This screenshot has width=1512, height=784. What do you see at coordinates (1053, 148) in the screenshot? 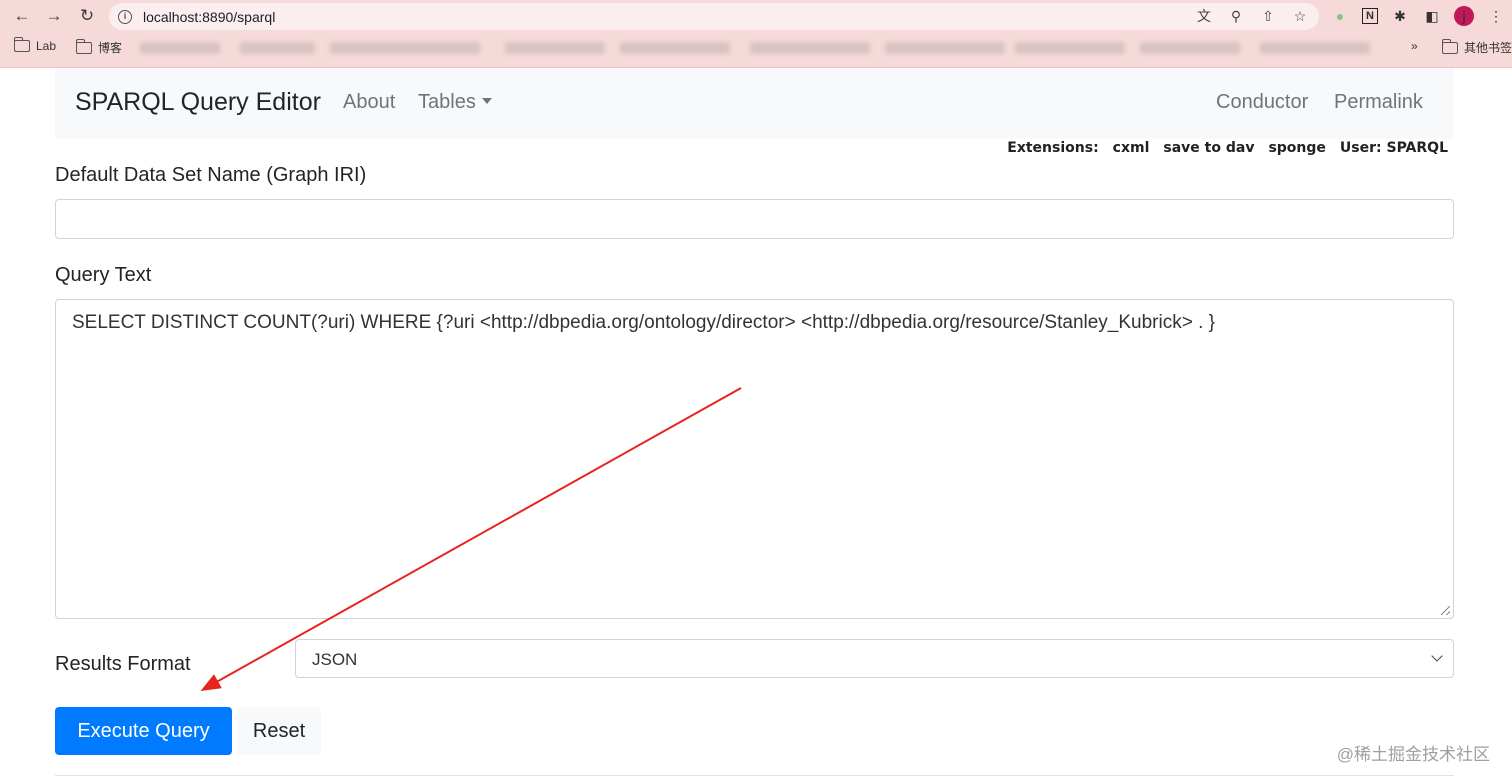
I see `extensions-label: Extensions:` at bounding box center [1053, 148].